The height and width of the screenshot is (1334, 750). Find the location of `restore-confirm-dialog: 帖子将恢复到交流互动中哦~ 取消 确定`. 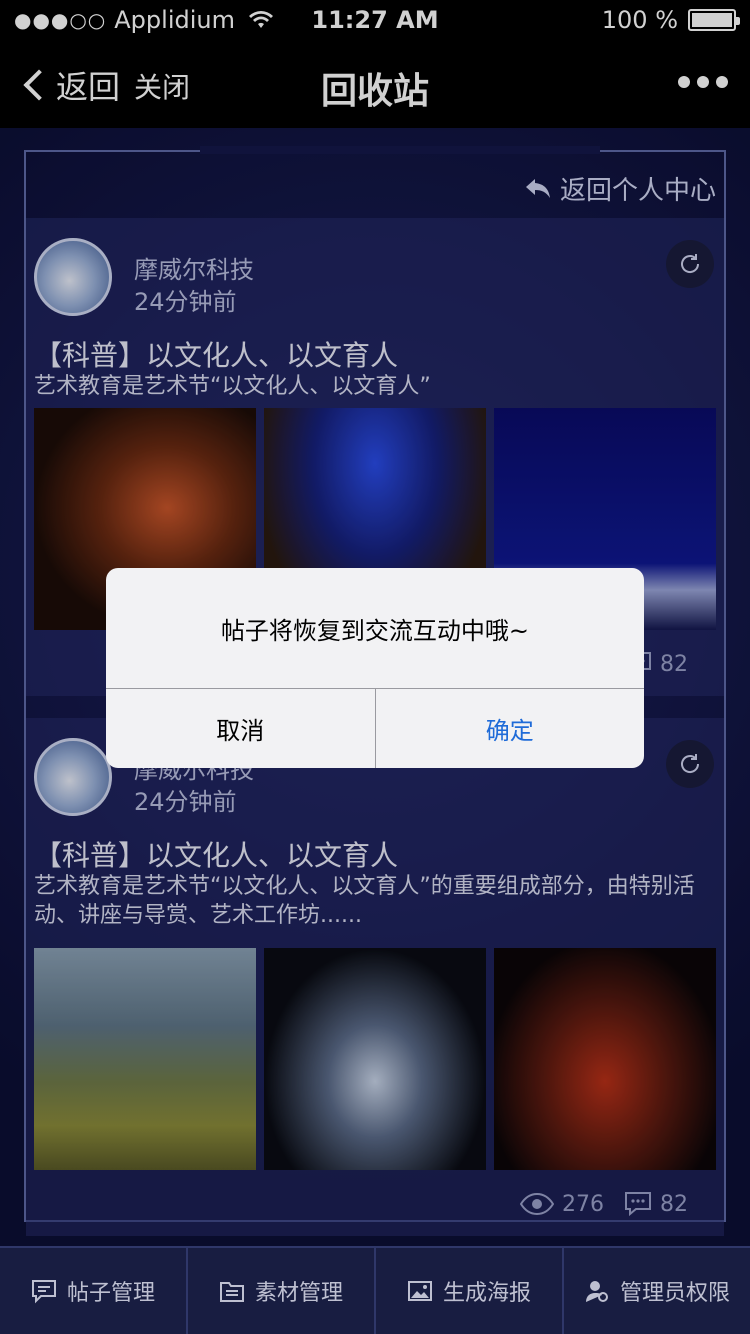

restore-confirm-dialog: 帖子将恢复到交流互动中哦~ 取消 确定 is located at coordinates (375, 668).